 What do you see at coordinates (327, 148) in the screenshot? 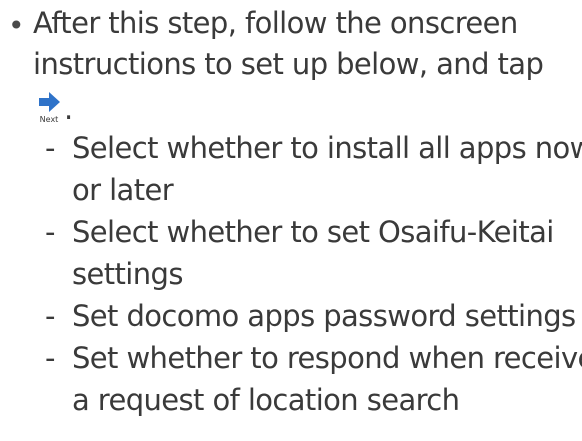
I see `step-1-line-1: Select whether to install all apps now` at bounding box center [327, 148].